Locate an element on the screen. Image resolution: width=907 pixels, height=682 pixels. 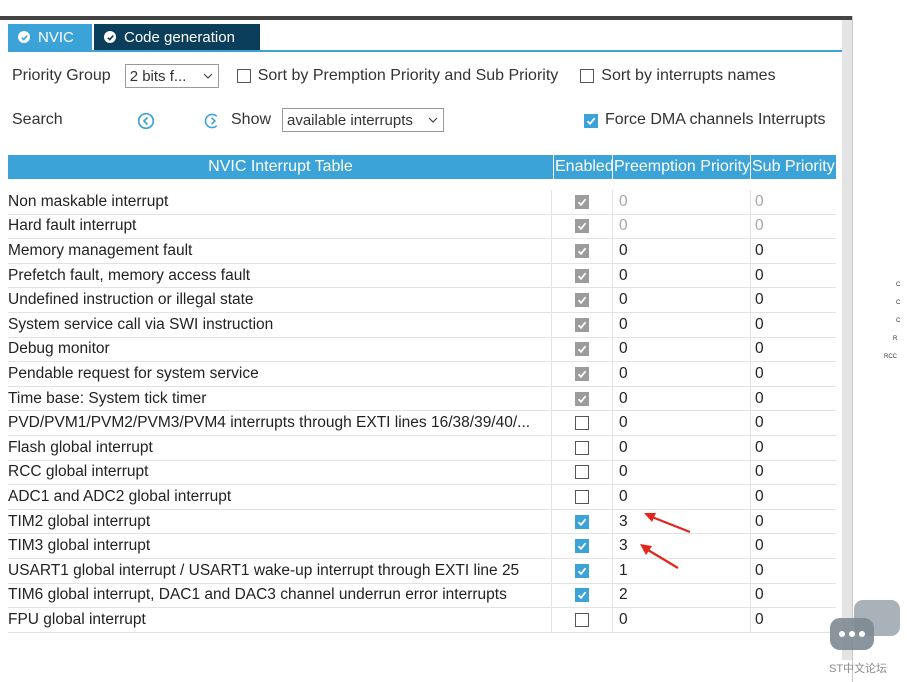
tab-code-generation: Code generation is located at coordinates (177, 37).